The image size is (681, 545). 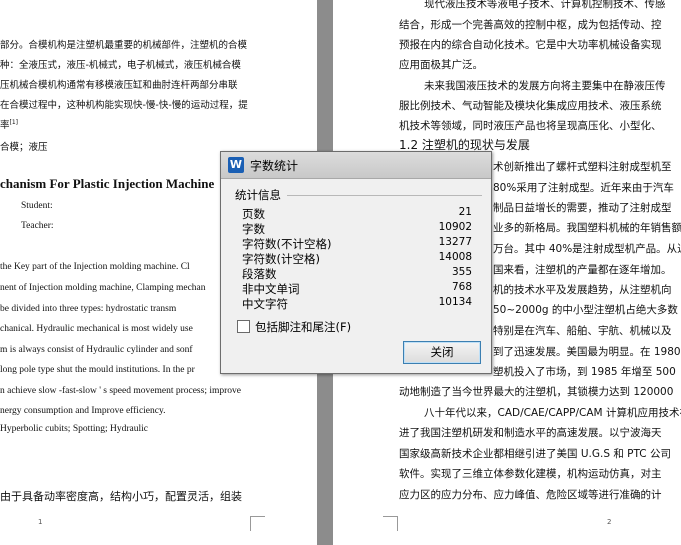 I want to click on body-text-line: 应力区的应力分布、应力峰值、危险区域等进行准确的计, so click(x=530, y=495).